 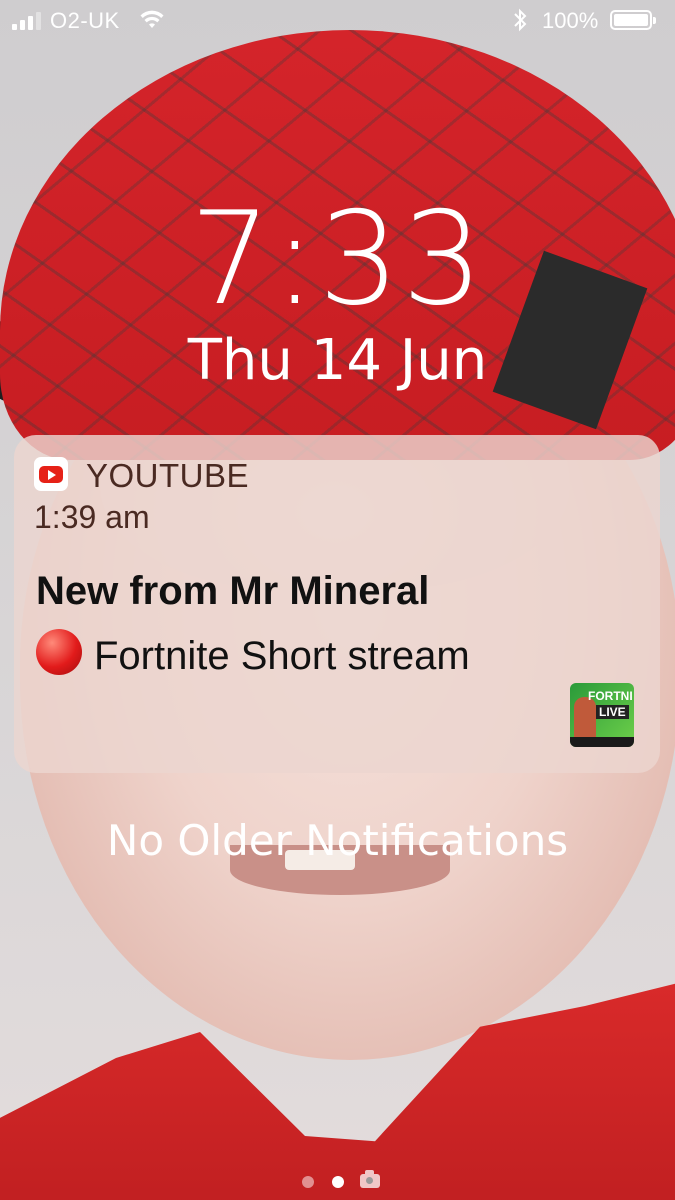 I want to click on notification-thumbnail: FORTNI LIVE, so click(x=602, y=715).